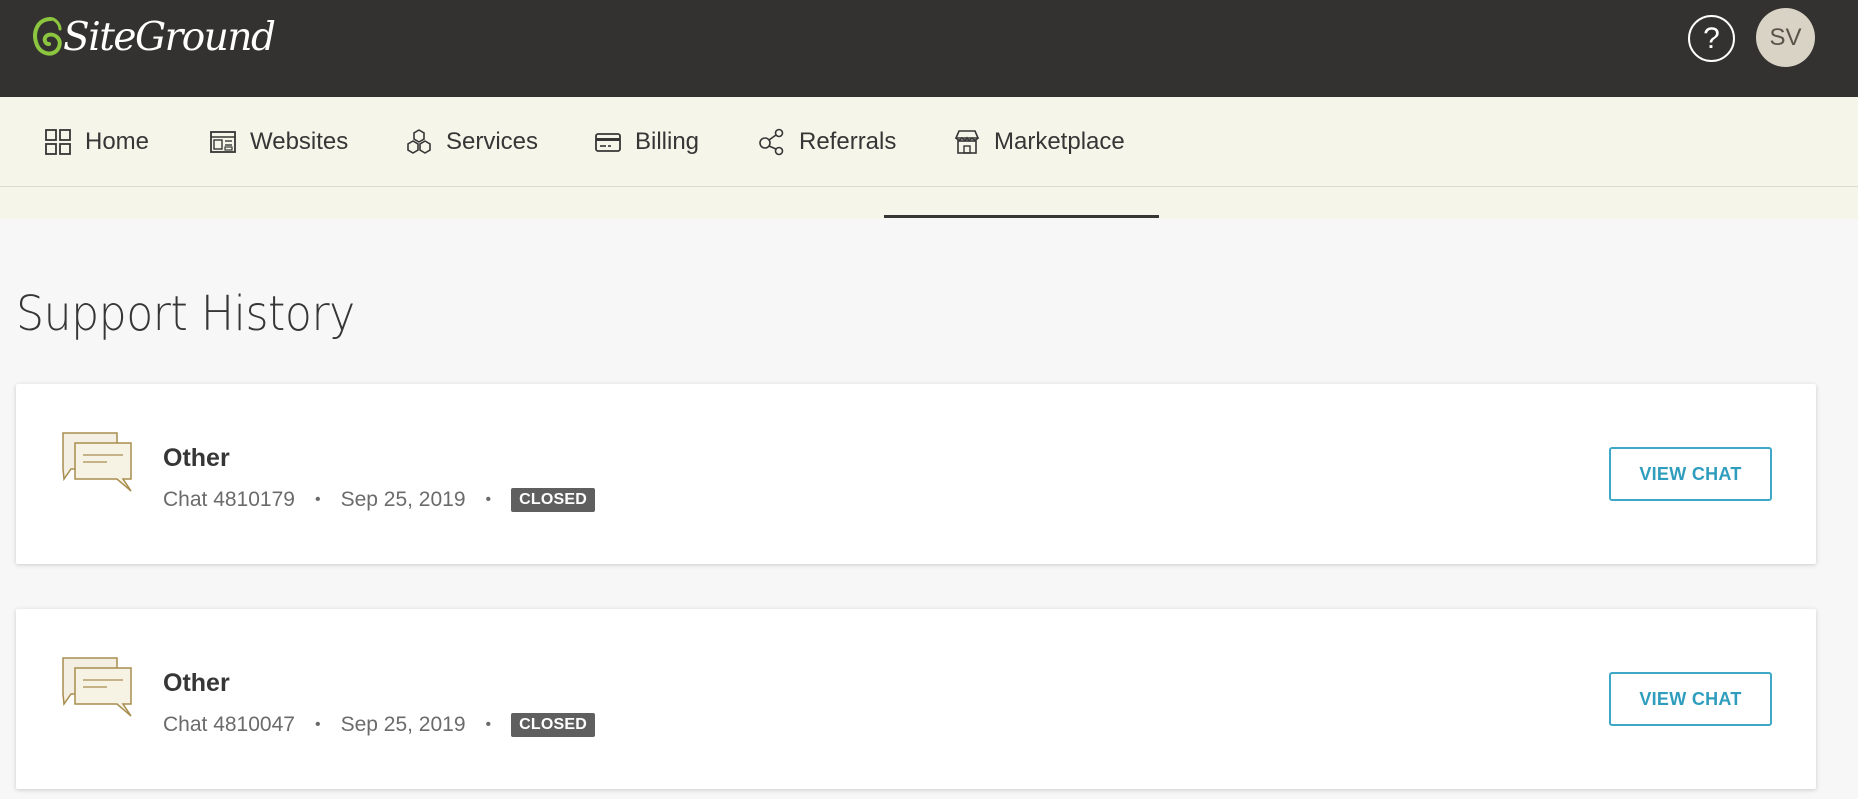 Image resolution: width=1858 pixels, height=799 pixels. What do you see at coordinates (185, 314) in the screenshot?
I see `page-title: Support History` at bounding box center [185, 314].